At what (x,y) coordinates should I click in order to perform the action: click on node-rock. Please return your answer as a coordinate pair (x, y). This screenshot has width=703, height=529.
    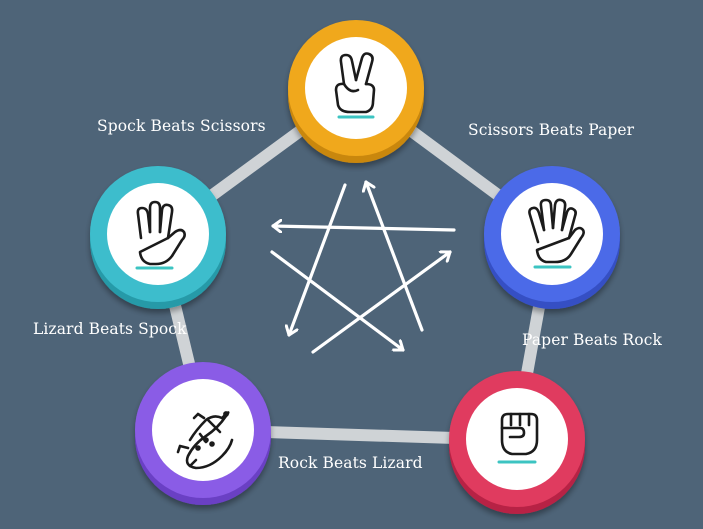
    Looking at the image, I should click on (517, 442).